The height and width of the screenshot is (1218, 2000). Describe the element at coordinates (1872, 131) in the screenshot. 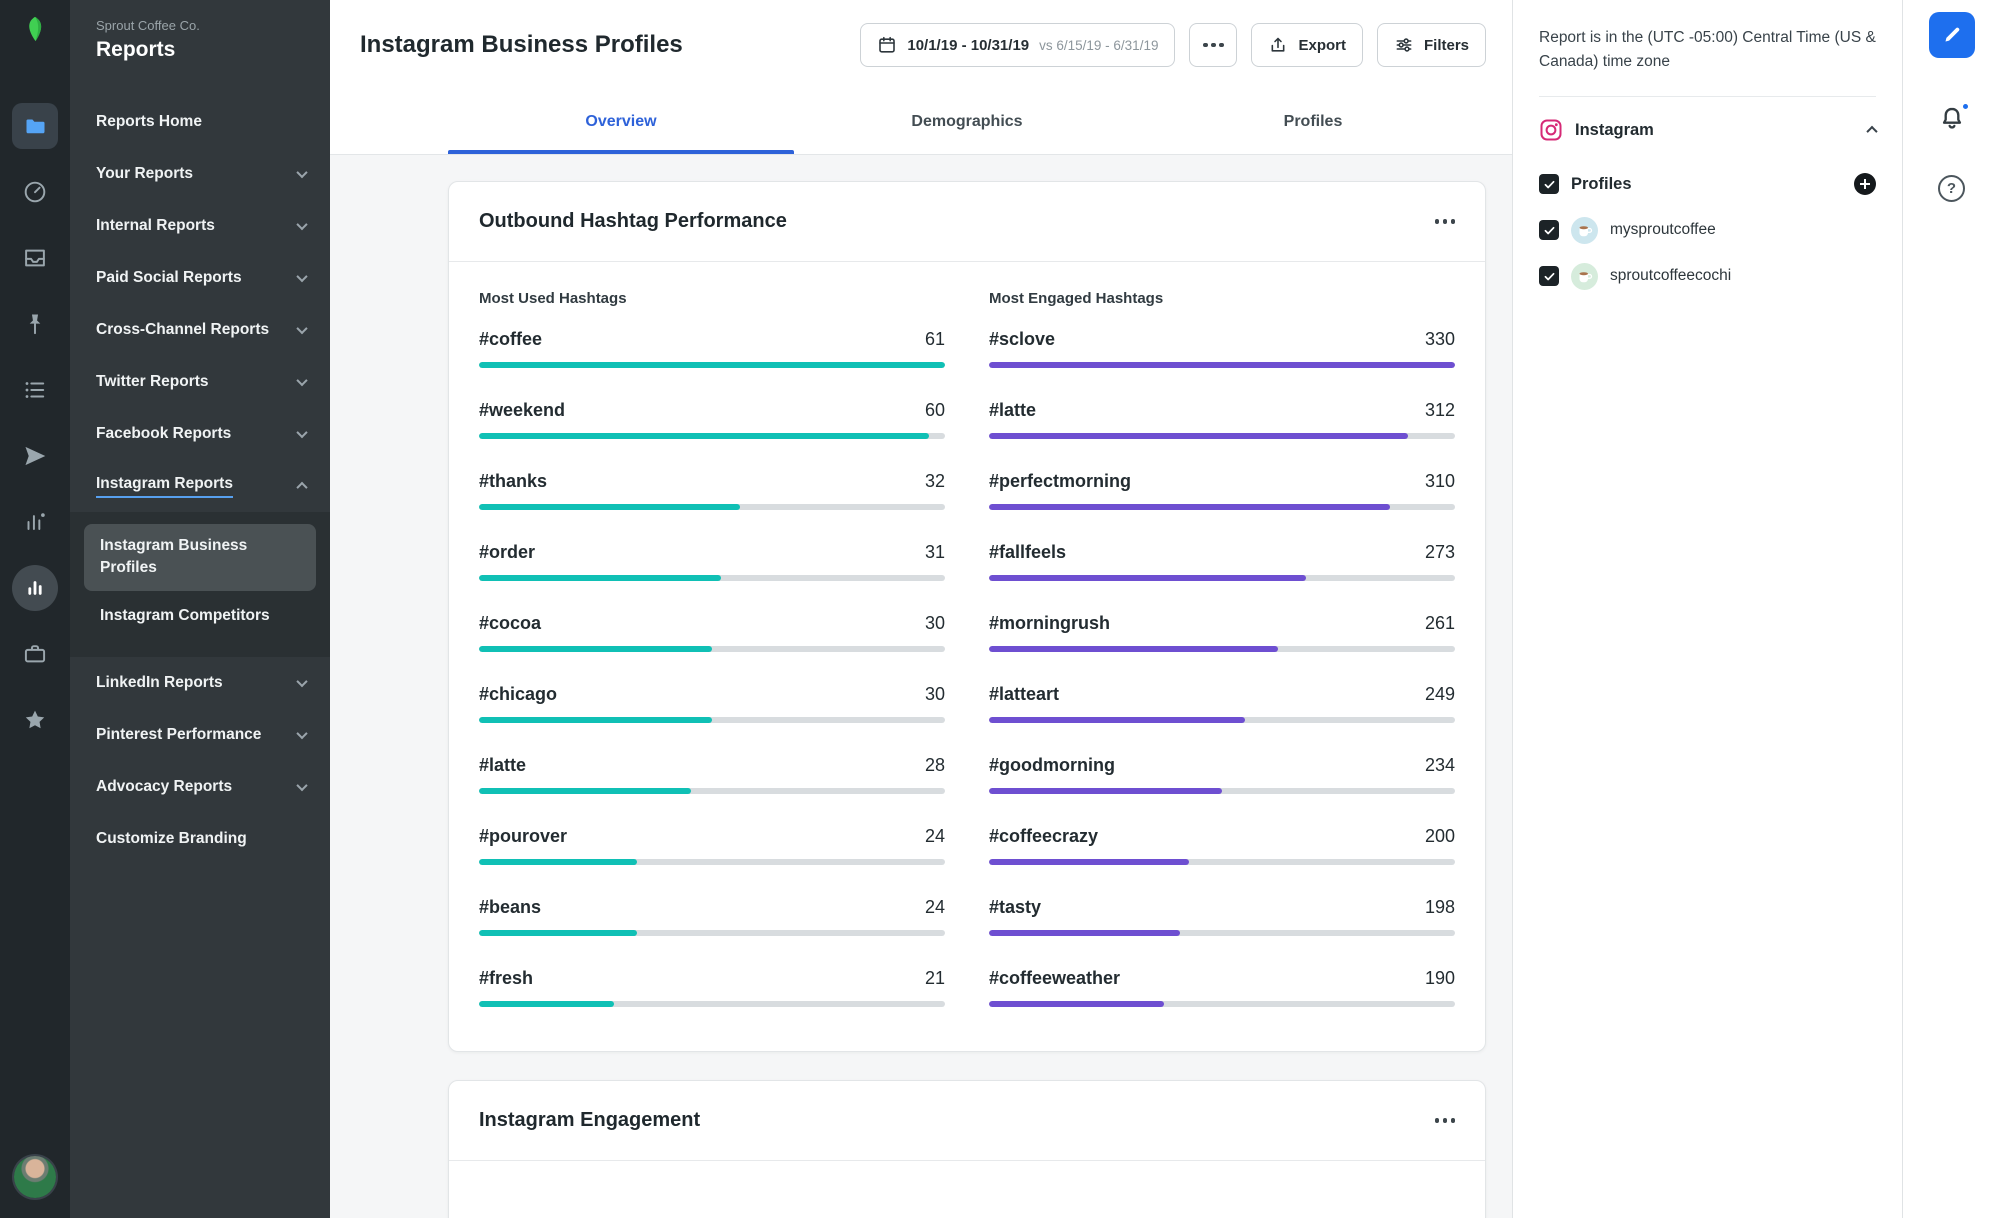

I see `collapse-chevron-icon` at that location.